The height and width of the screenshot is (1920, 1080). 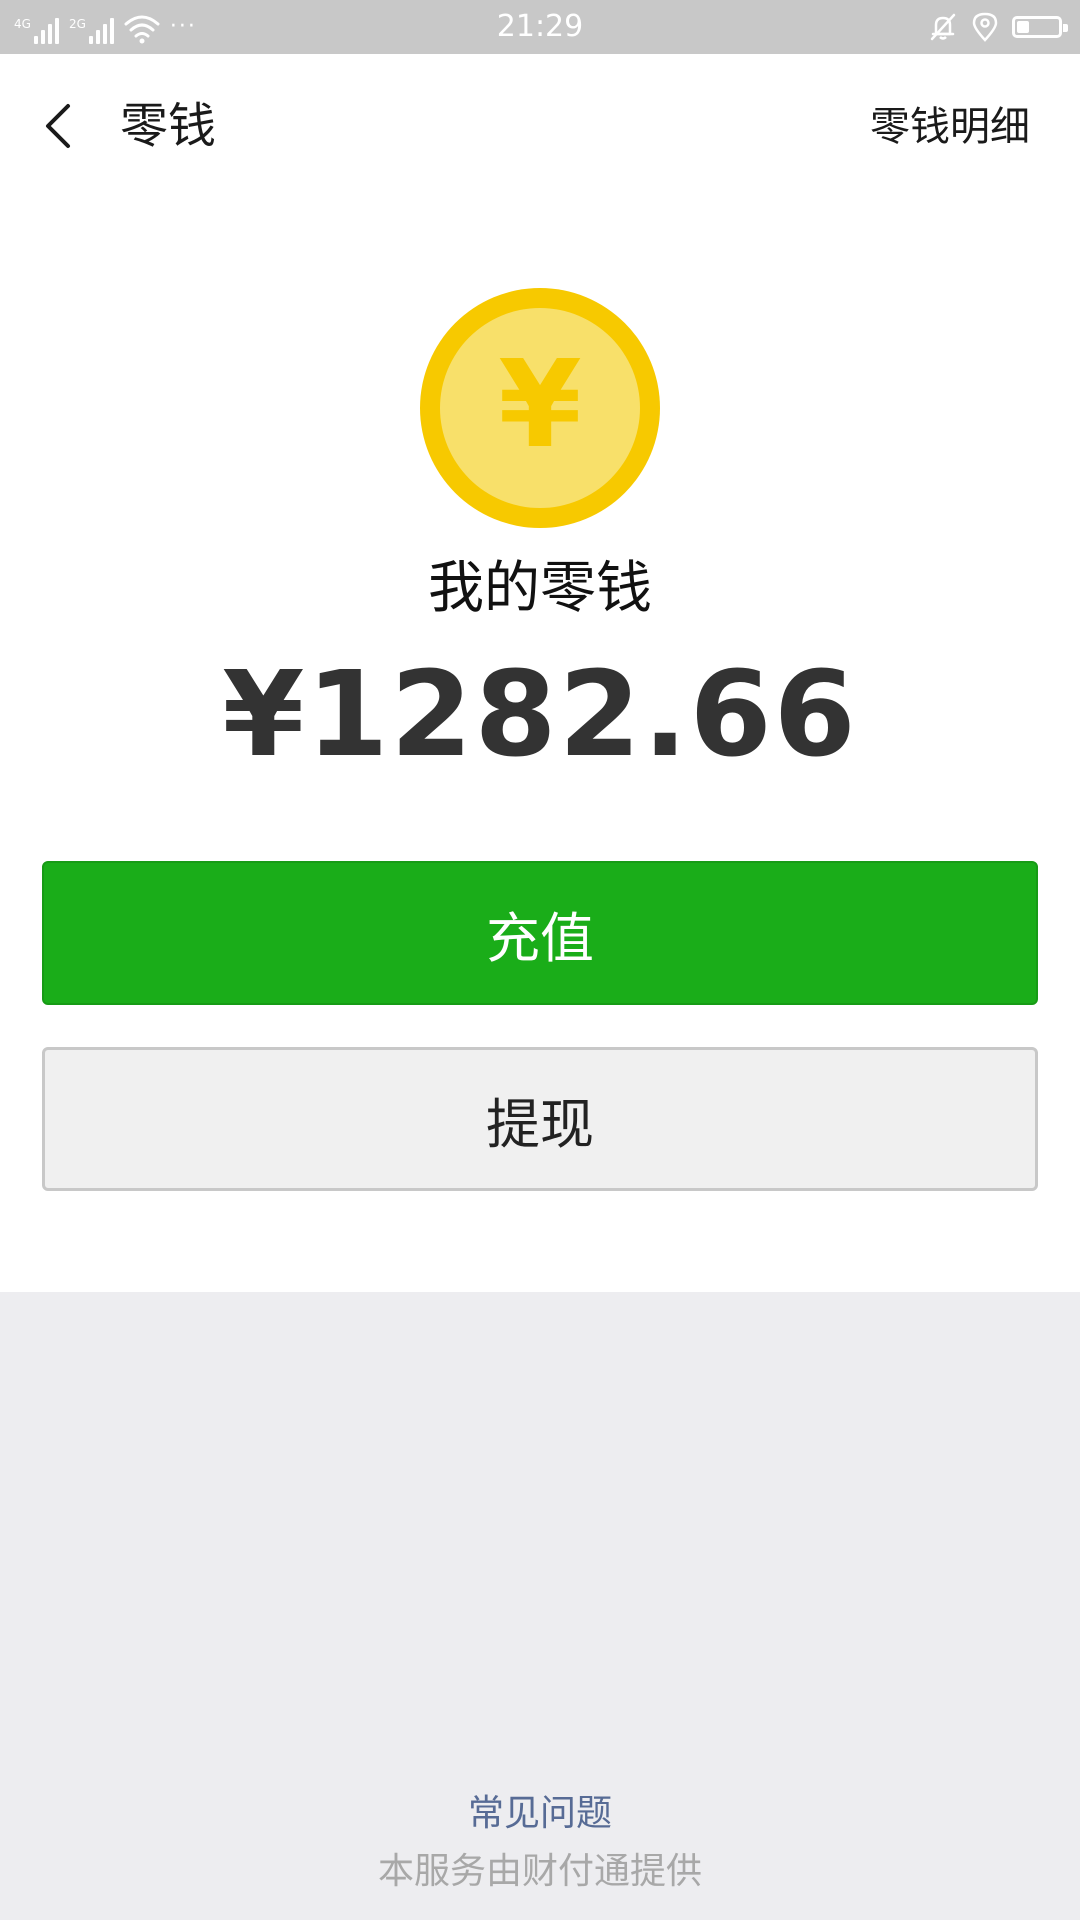 I want to click on page-title: 零钱, so click(x=168, y=126).